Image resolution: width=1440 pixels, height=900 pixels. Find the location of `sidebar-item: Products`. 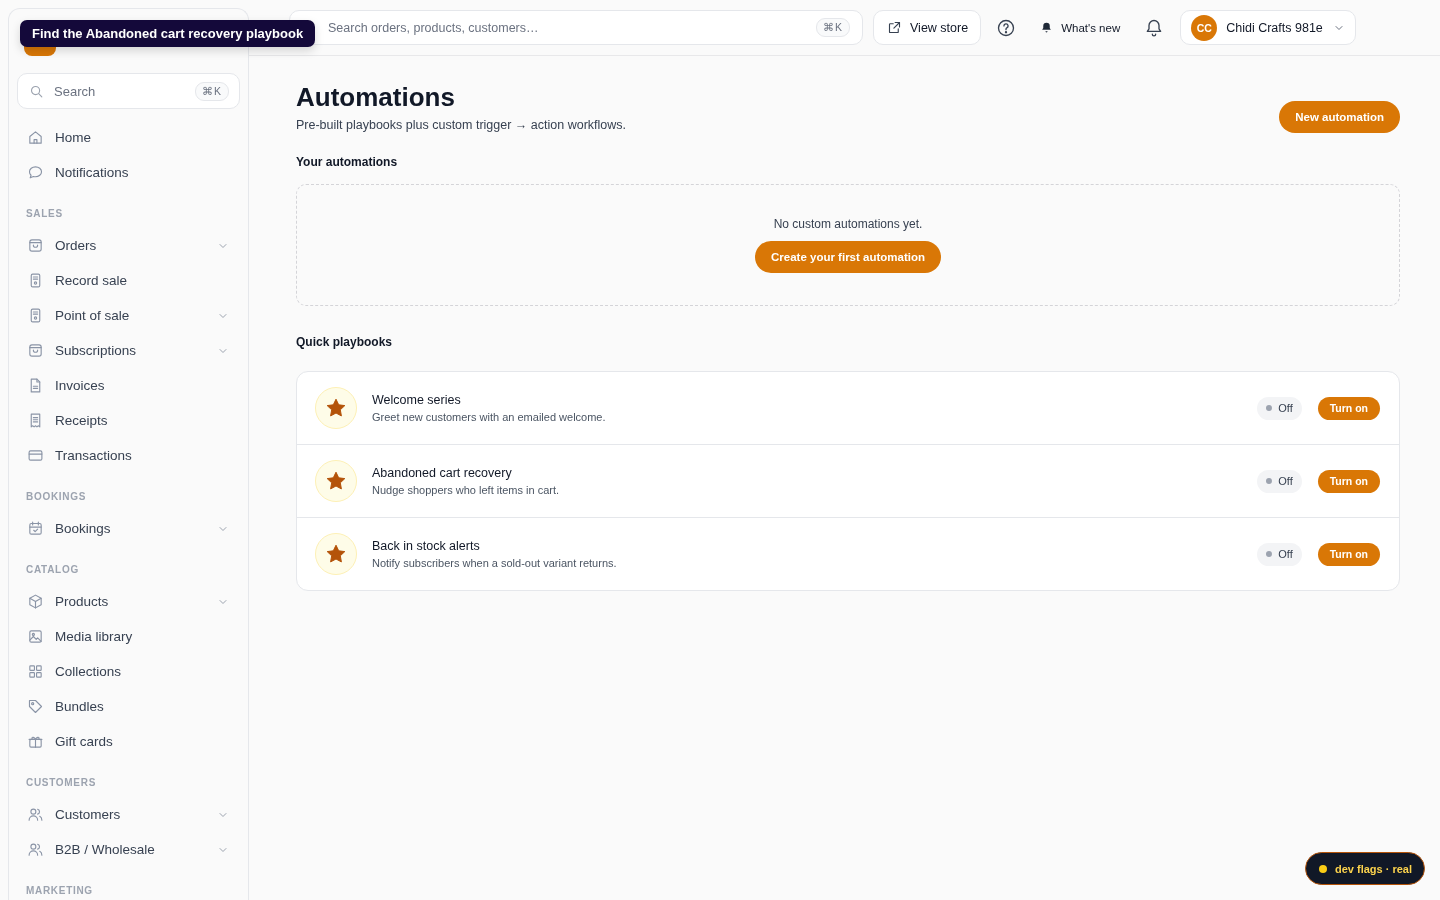

sidebar-item: Products is located at coordinates (128, 601).